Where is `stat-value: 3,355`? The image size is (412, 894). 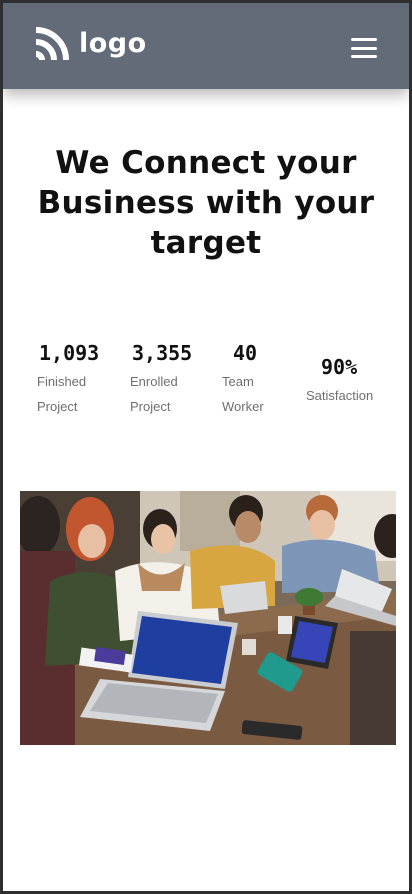
stat-value: 3,355 is located at coordinates (162, 353).